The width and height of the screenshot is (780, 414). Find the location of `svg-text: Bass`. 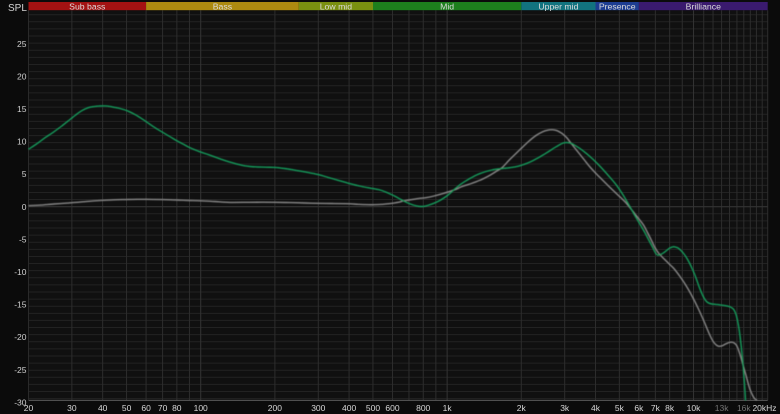

svg-text: Bass is located at coordinates (223, 7).